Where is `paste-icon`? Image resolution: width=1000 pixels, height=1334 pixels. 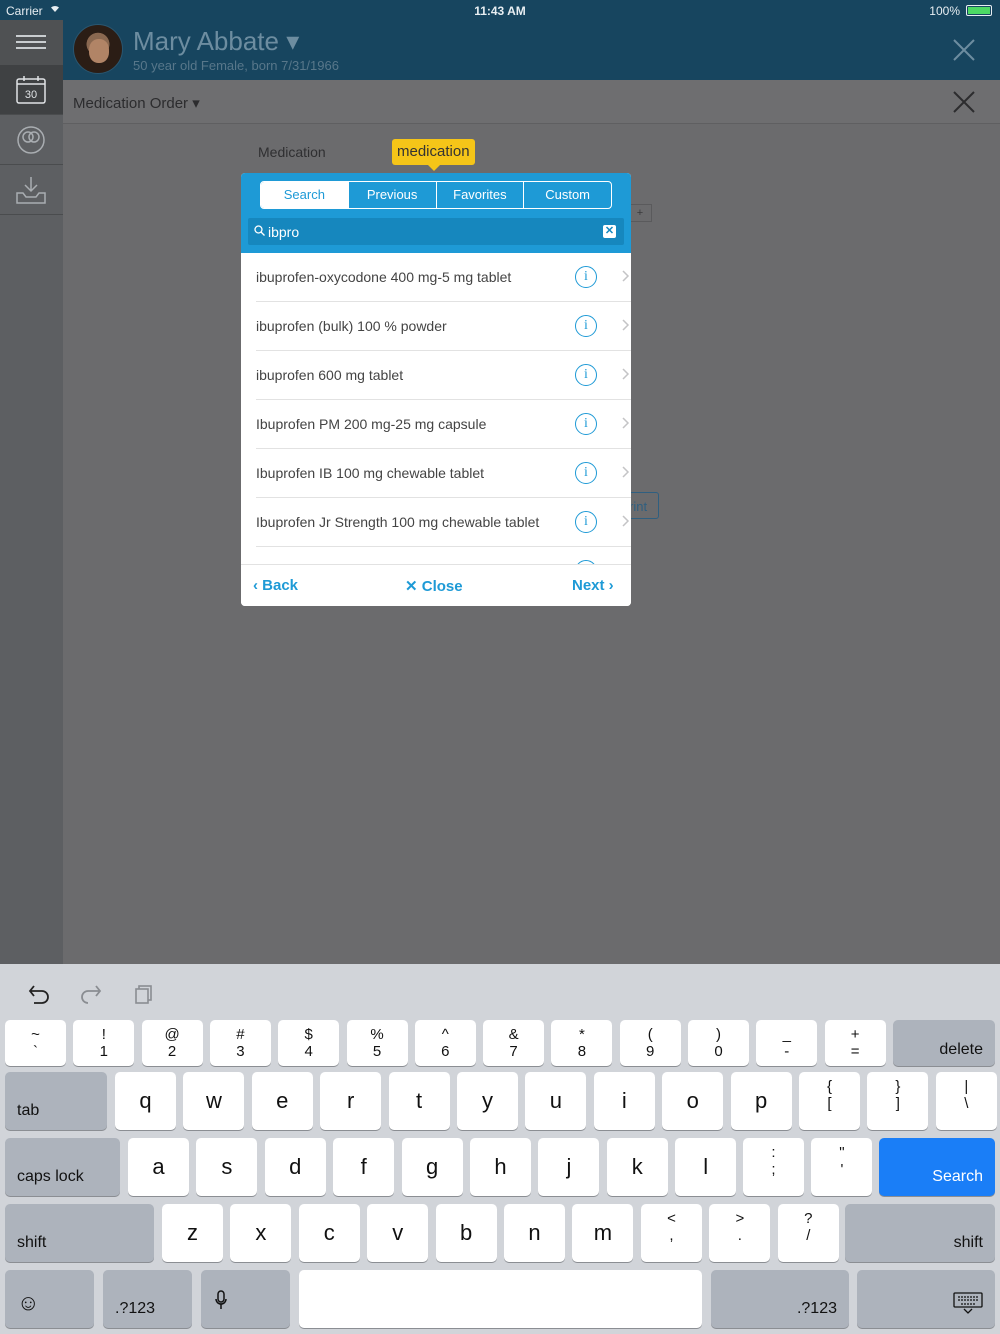
paste-icon is located at coordinates (144, 994).